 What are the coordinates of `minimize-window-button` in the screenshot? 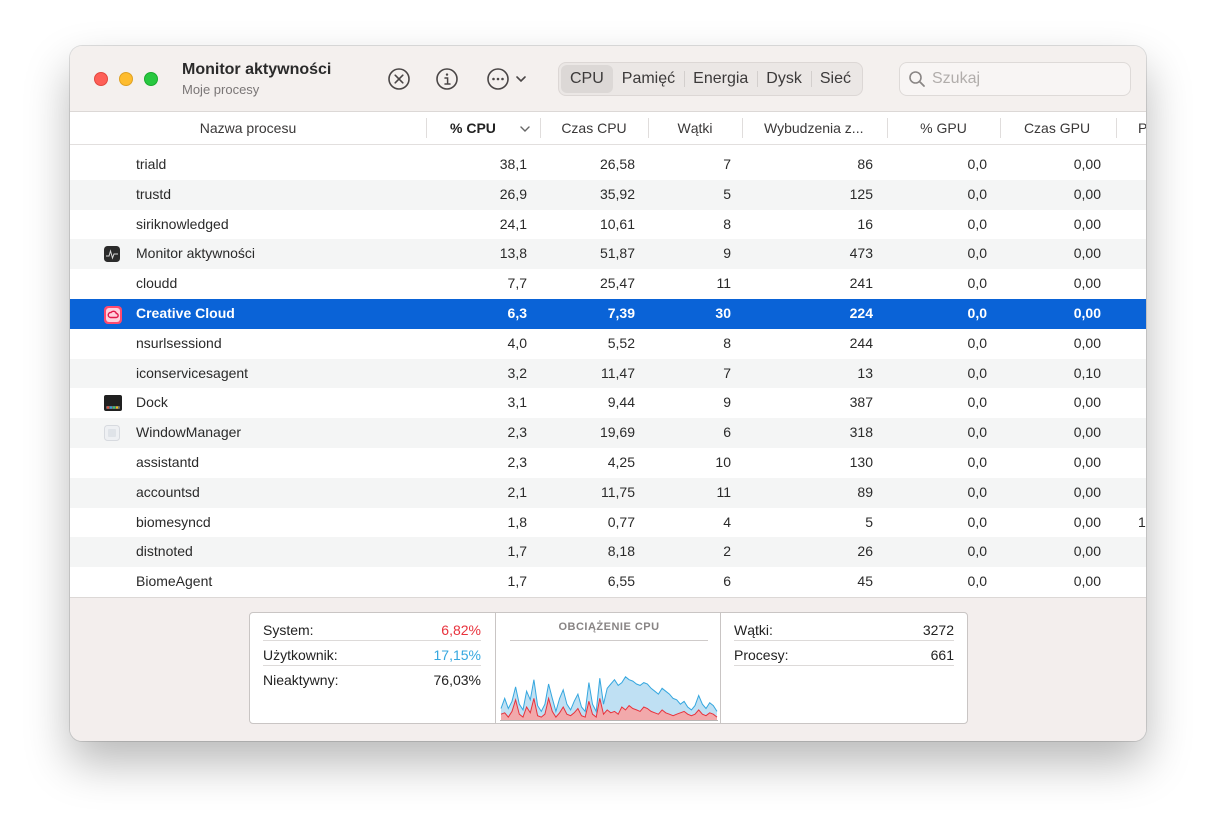 It's located at (126, 79).